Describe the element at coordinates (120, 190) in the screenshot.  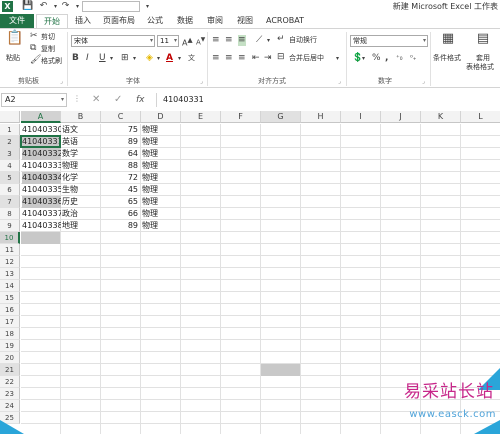
I see `cell: 45` at that location.